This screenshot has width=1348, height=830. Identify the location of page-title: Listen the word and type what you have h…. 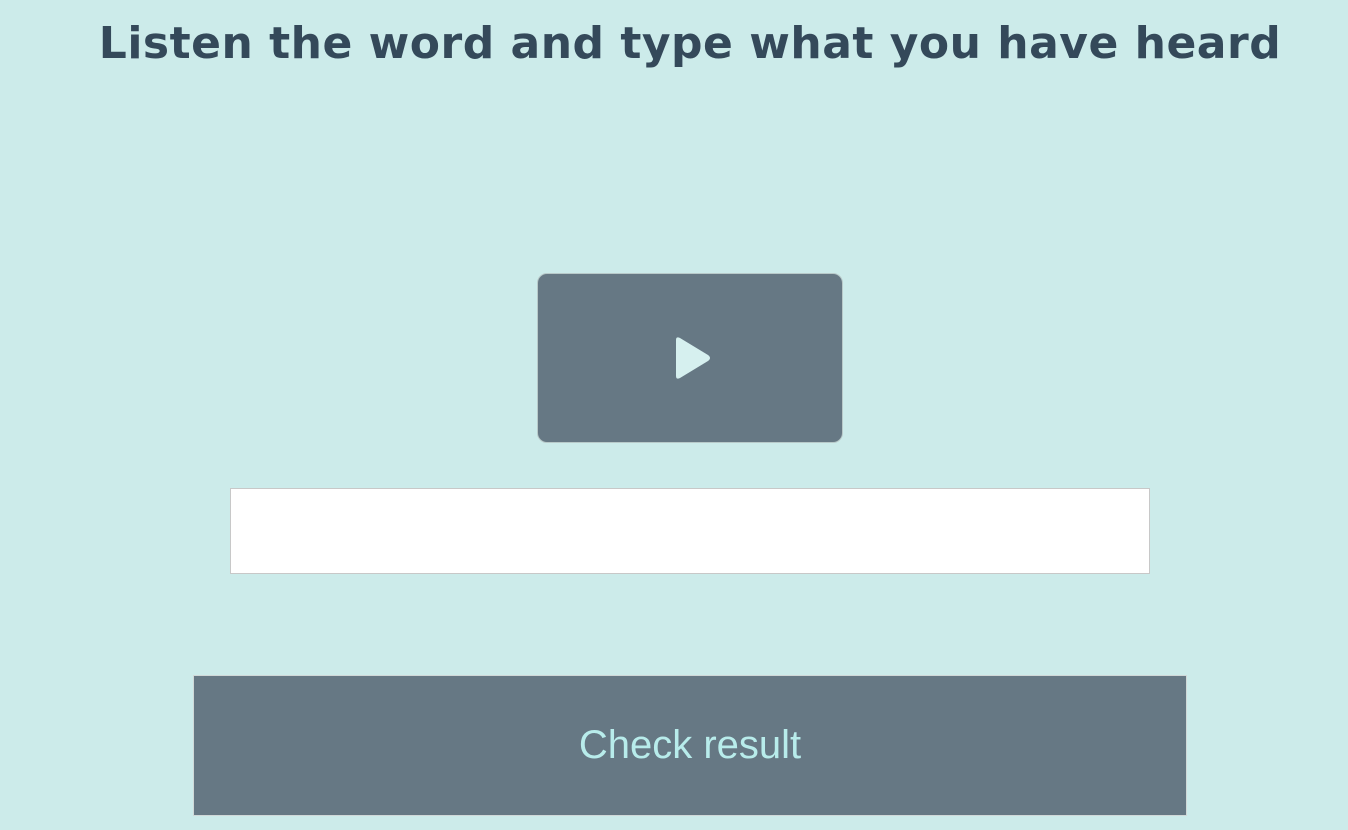
(690, 43).